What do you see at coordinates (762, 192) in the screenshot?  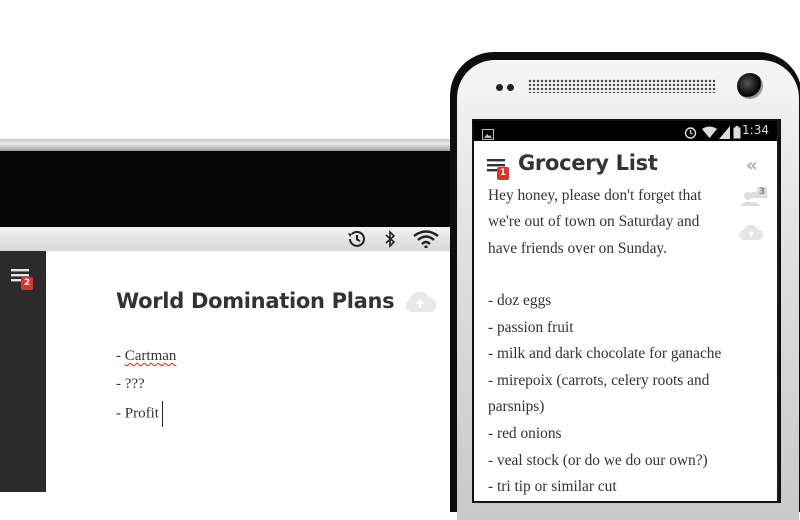 I see `shared-count: 3` at bounding box center [762, 192].